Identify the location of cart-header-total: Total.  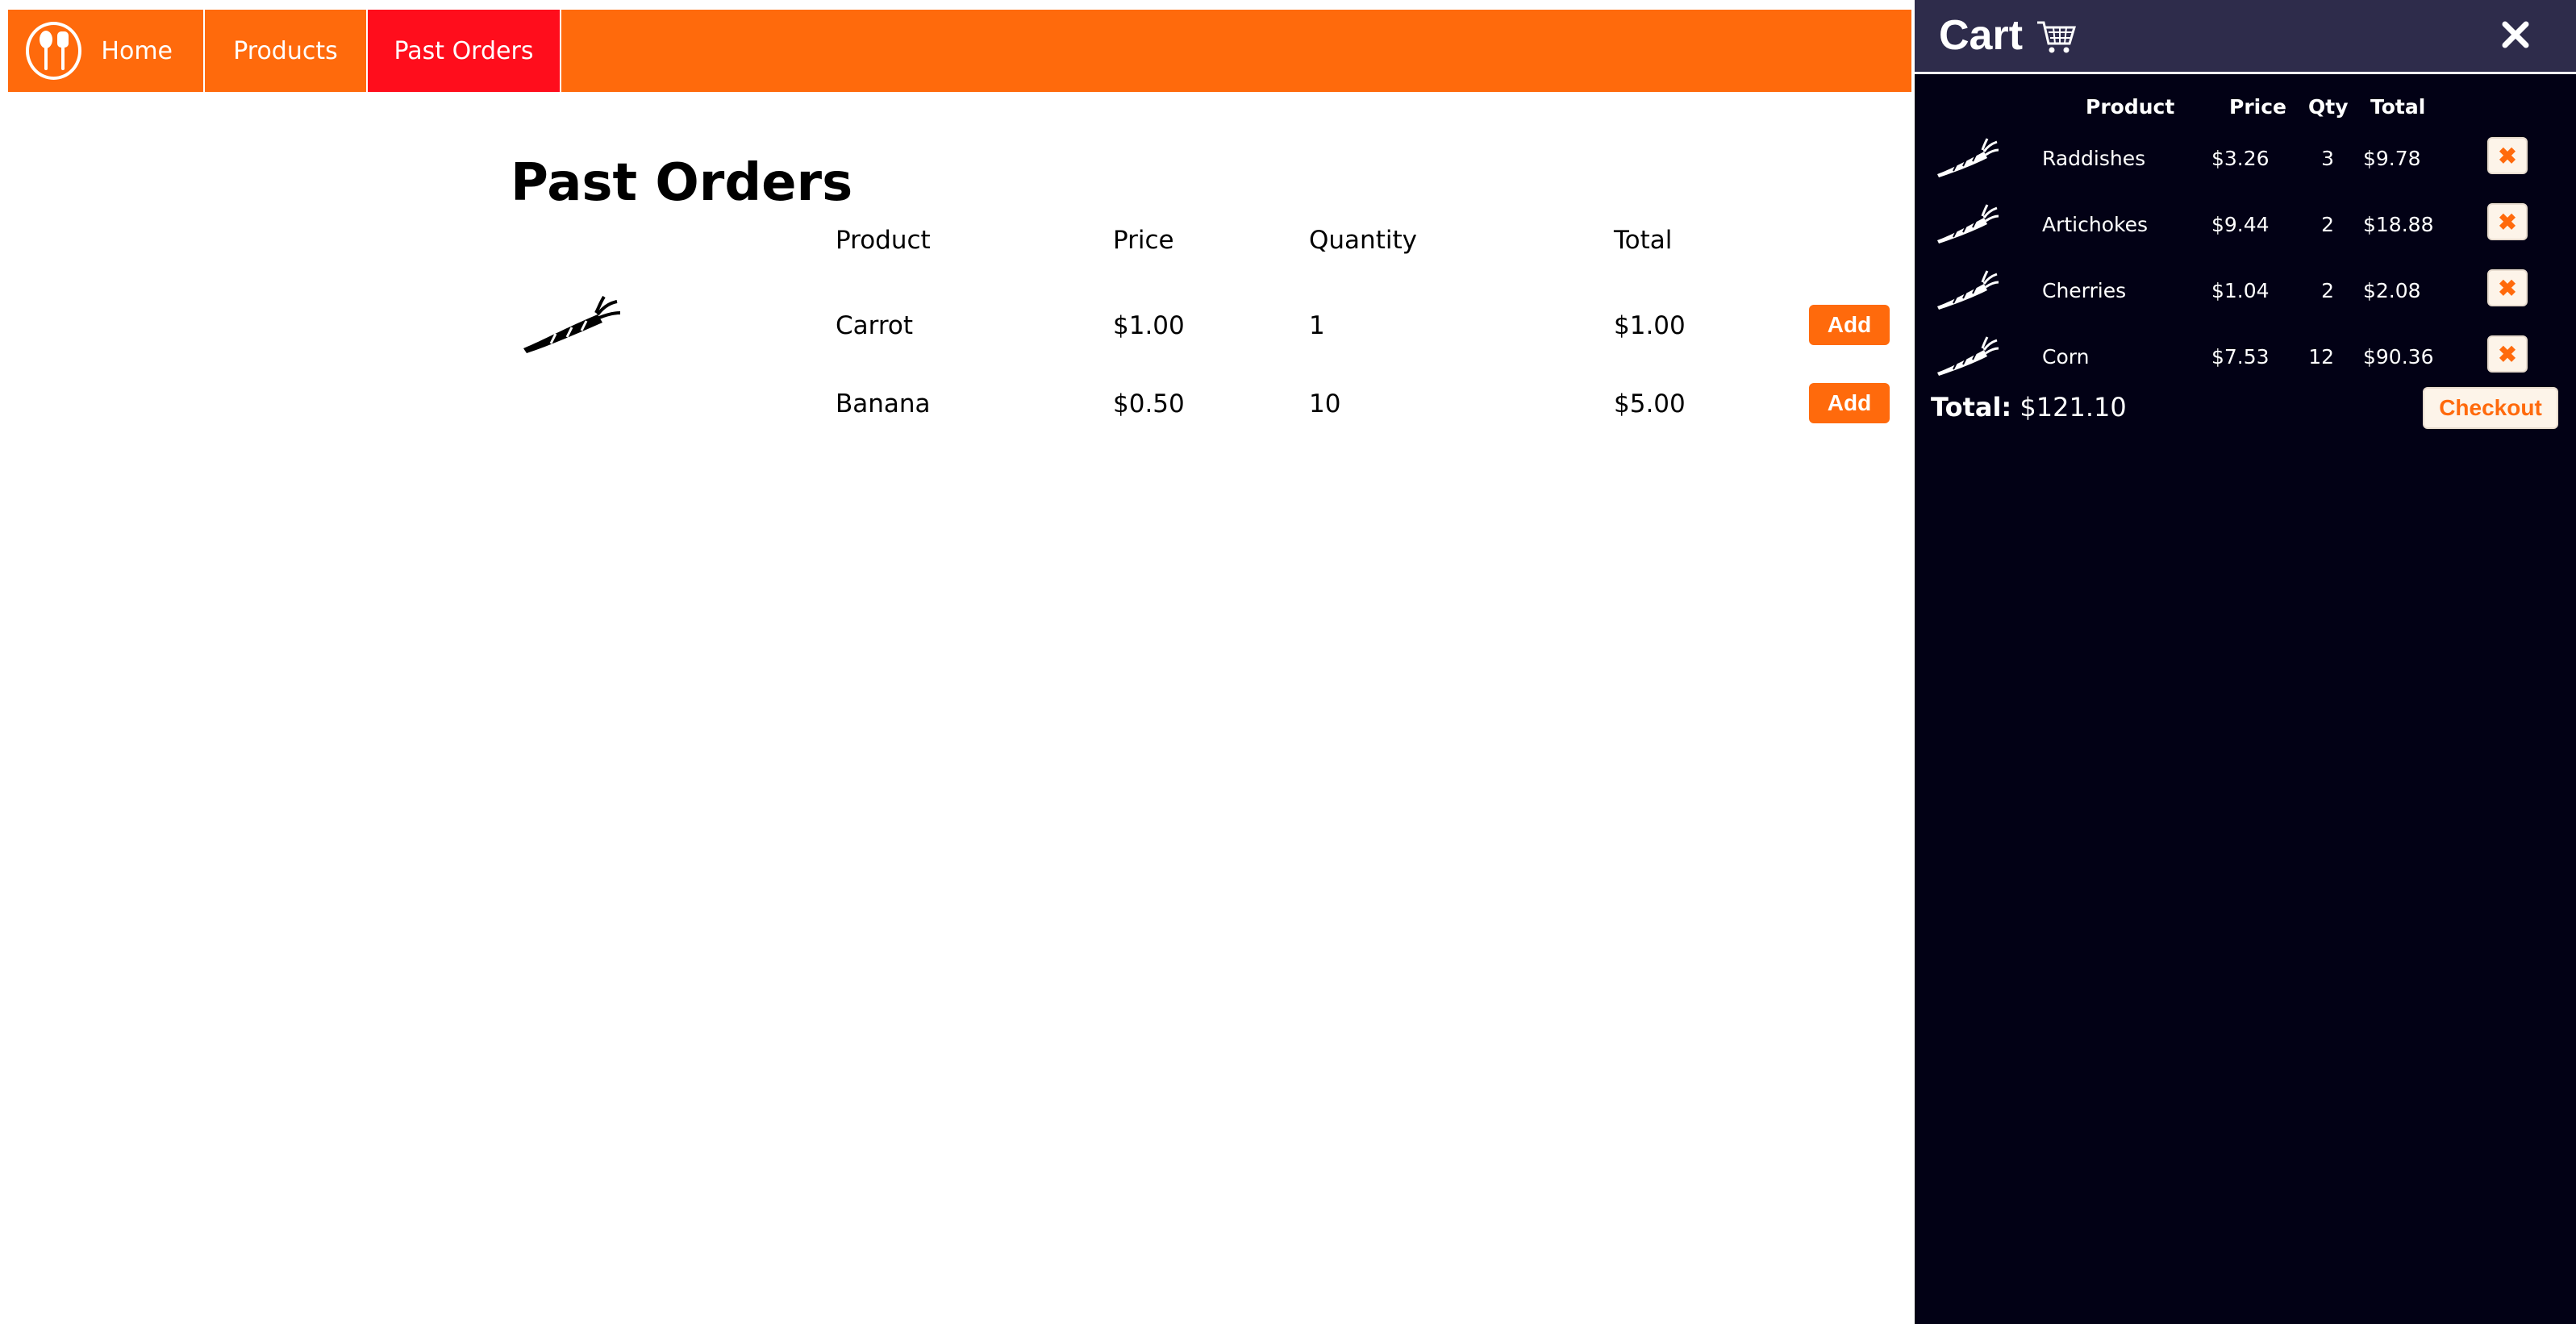
(2398, 107).